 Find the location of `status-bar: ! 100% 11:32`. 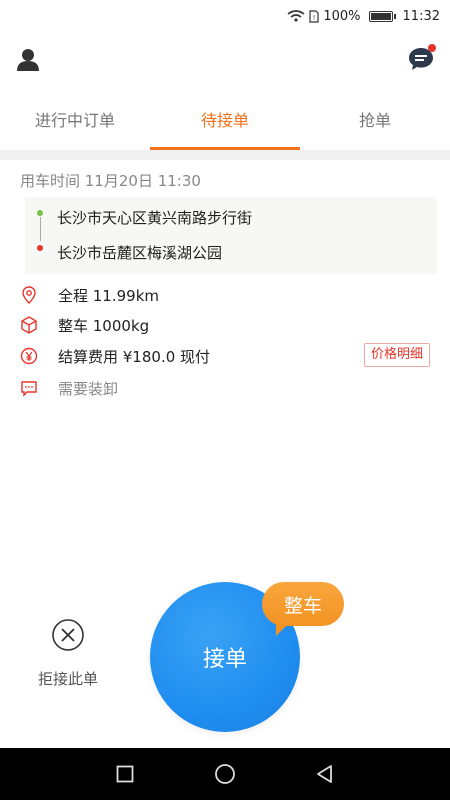

status-bar: ! 100% 11:32 is located at coordinates (225, 16).